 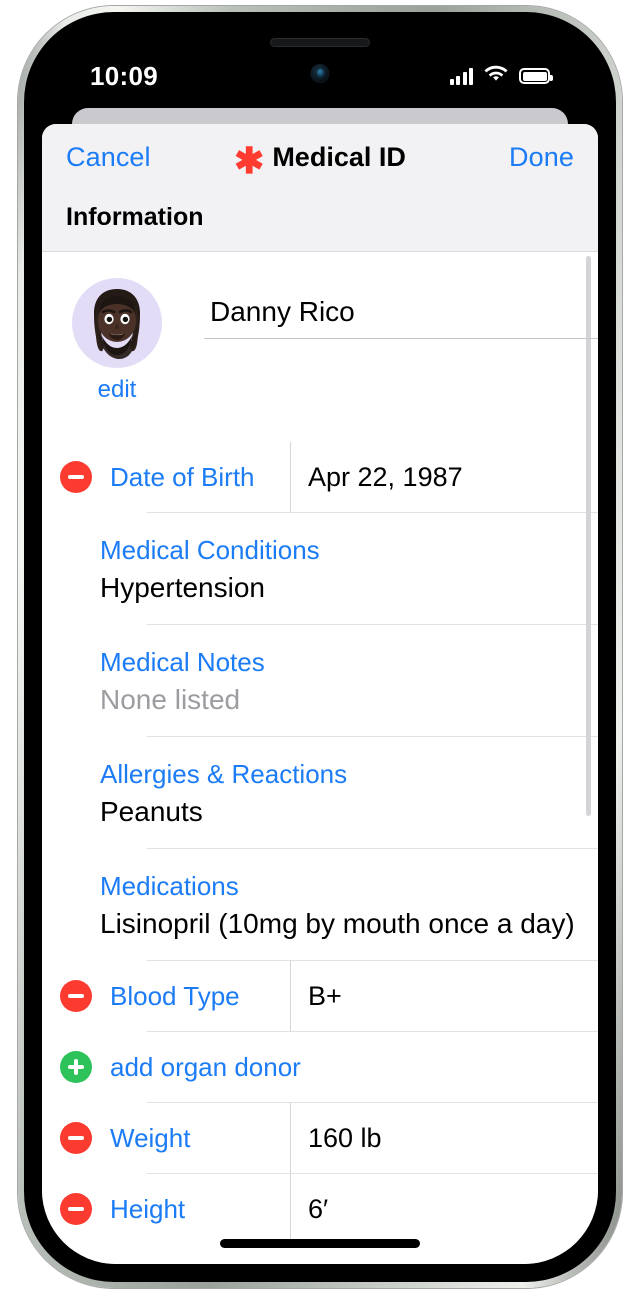 What do you see at coordinates (541, 157) in the screenshot?
I see `done-button: Done` at bounding box center [541, 157].